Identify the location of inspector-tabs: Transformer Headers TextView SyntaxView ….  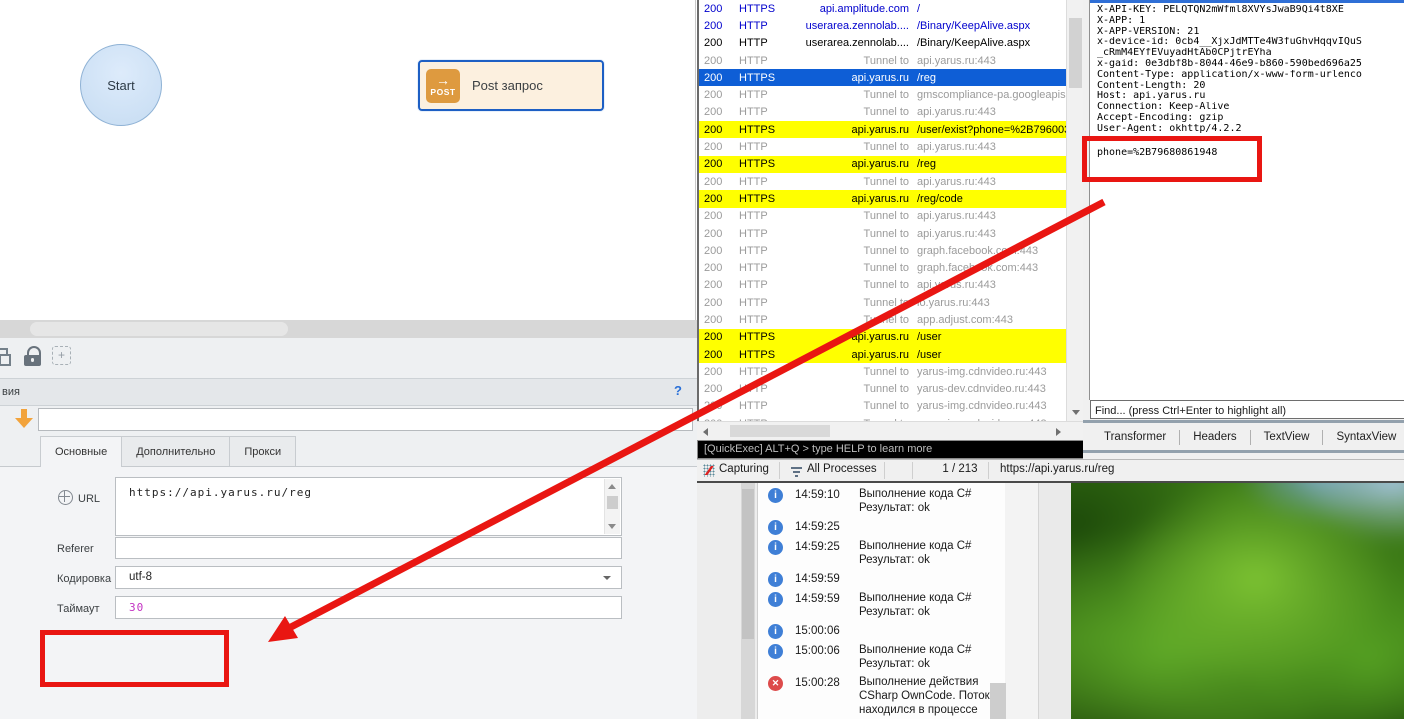
(1243, 437).